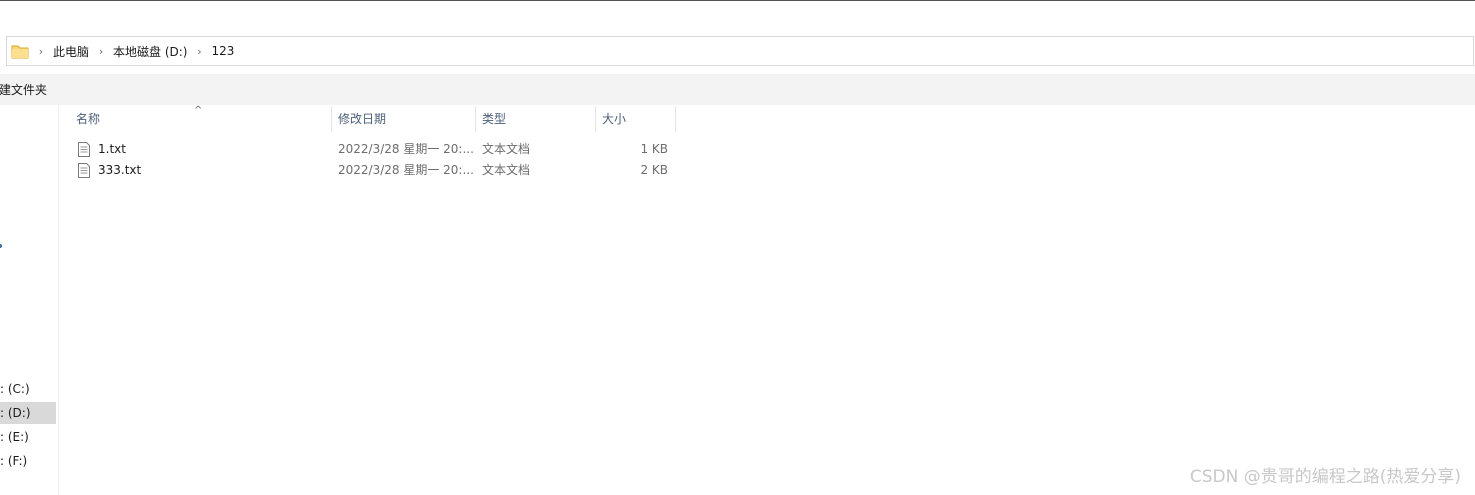  Describe the element at coordinates (71, 51) in the screenshot. I see `breadcrumb-this-pc: 此电脑` at that location.